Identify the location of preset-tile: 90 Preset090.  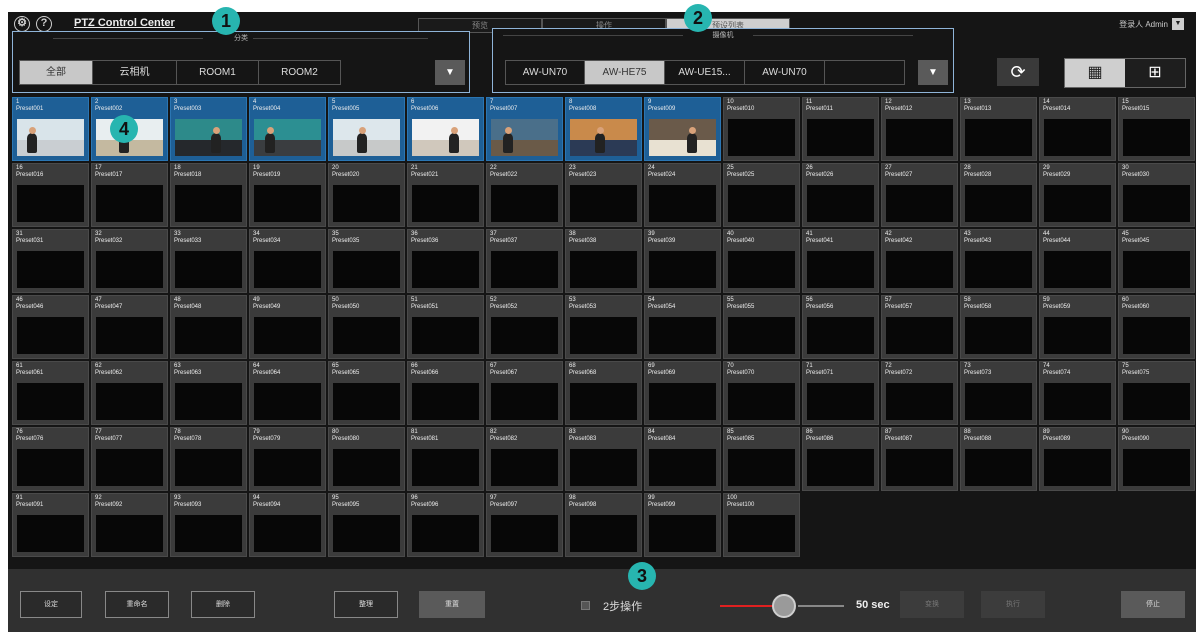
(1156, 459).